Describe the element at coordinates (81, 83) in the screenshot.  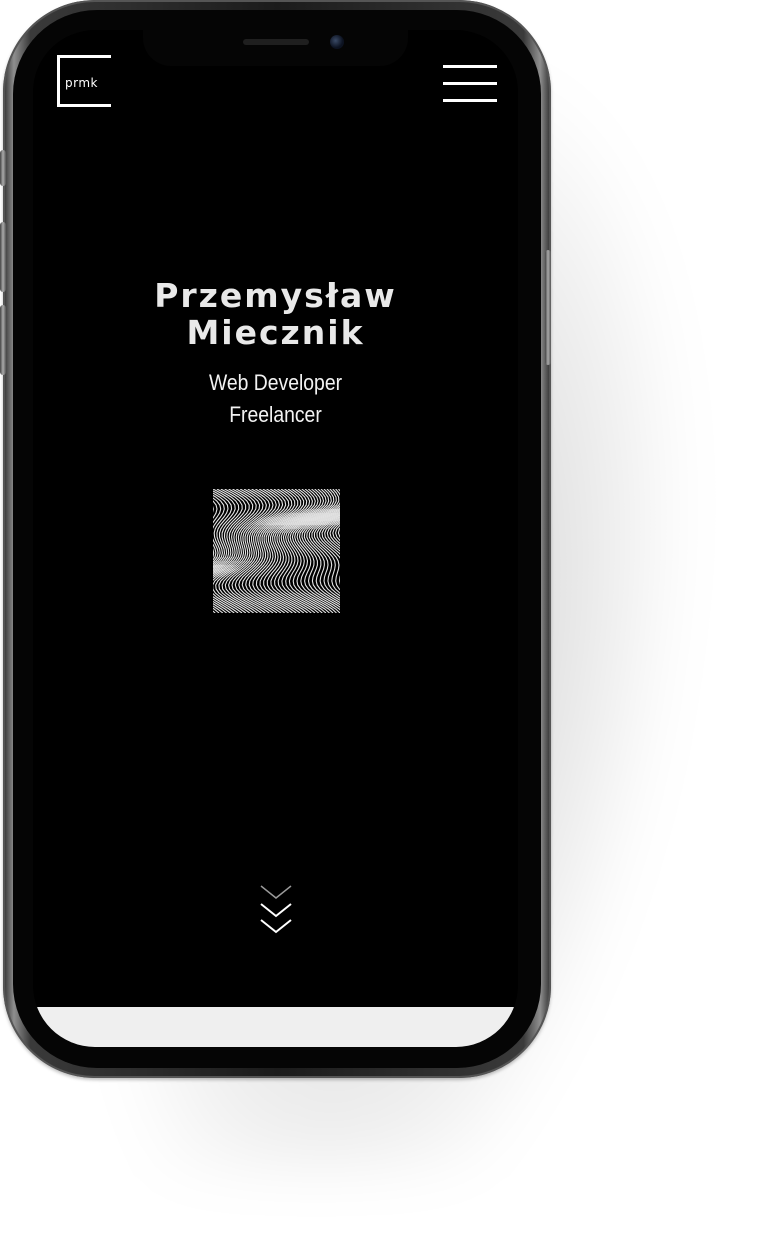
I see `site-logo-text: prmk` at that location.